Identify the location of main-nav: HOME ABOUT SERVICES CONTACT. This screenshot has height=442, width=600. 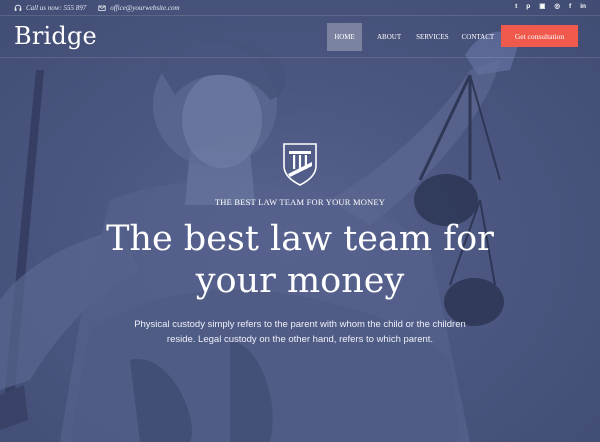
(414, 37).